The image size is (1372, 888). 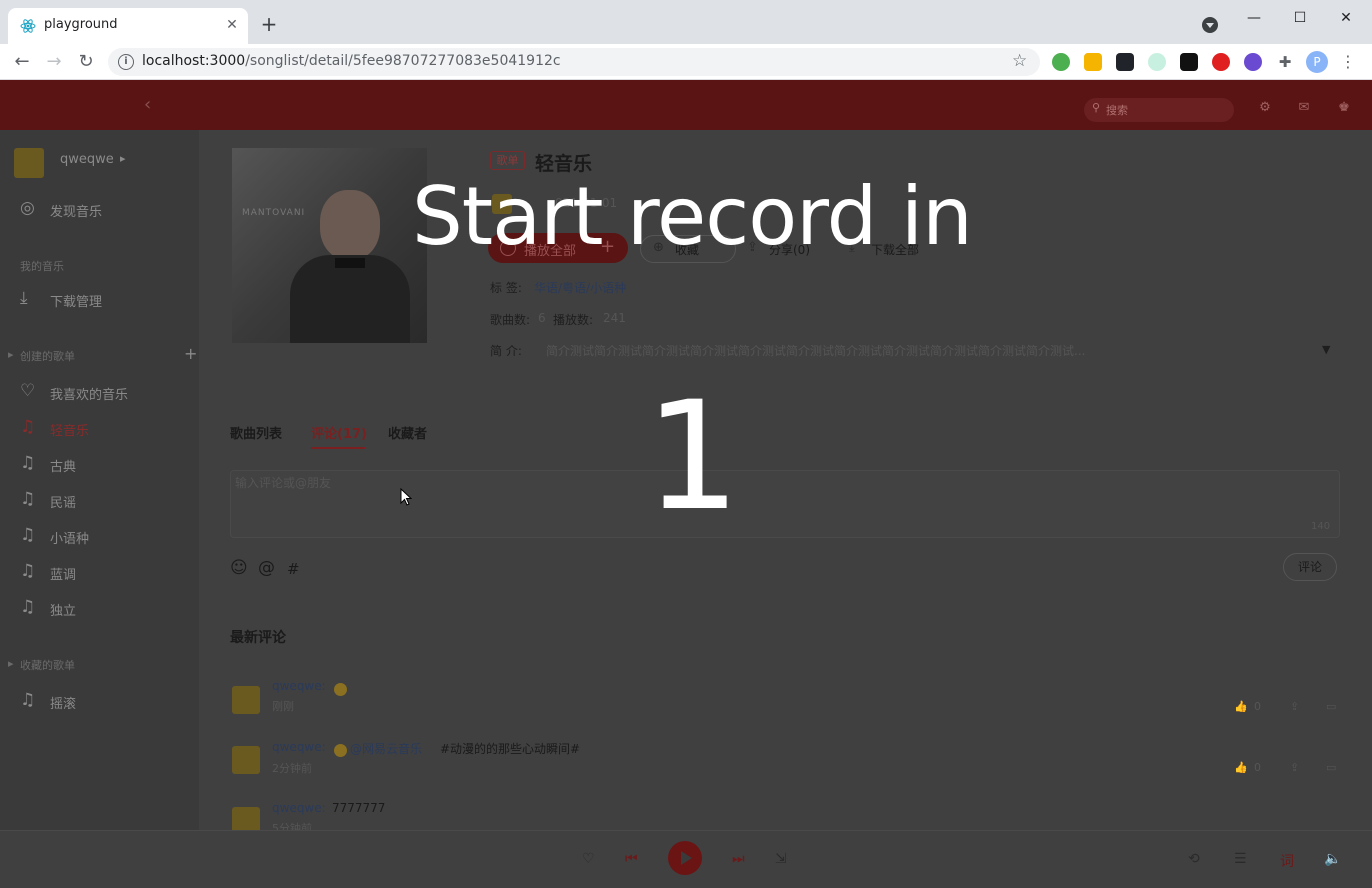 What do you see at coordinates (1159, 110) in the screenshot?
I see `search-input: ⚲ 搜索` at bounding box center [1159, 110].